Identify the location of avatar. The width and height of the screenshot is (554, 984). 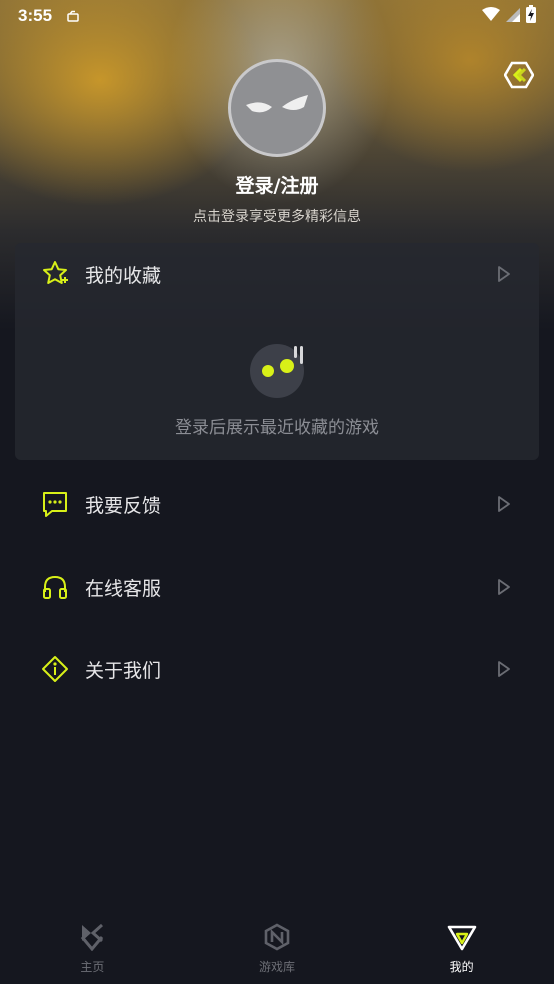
(277, 108).